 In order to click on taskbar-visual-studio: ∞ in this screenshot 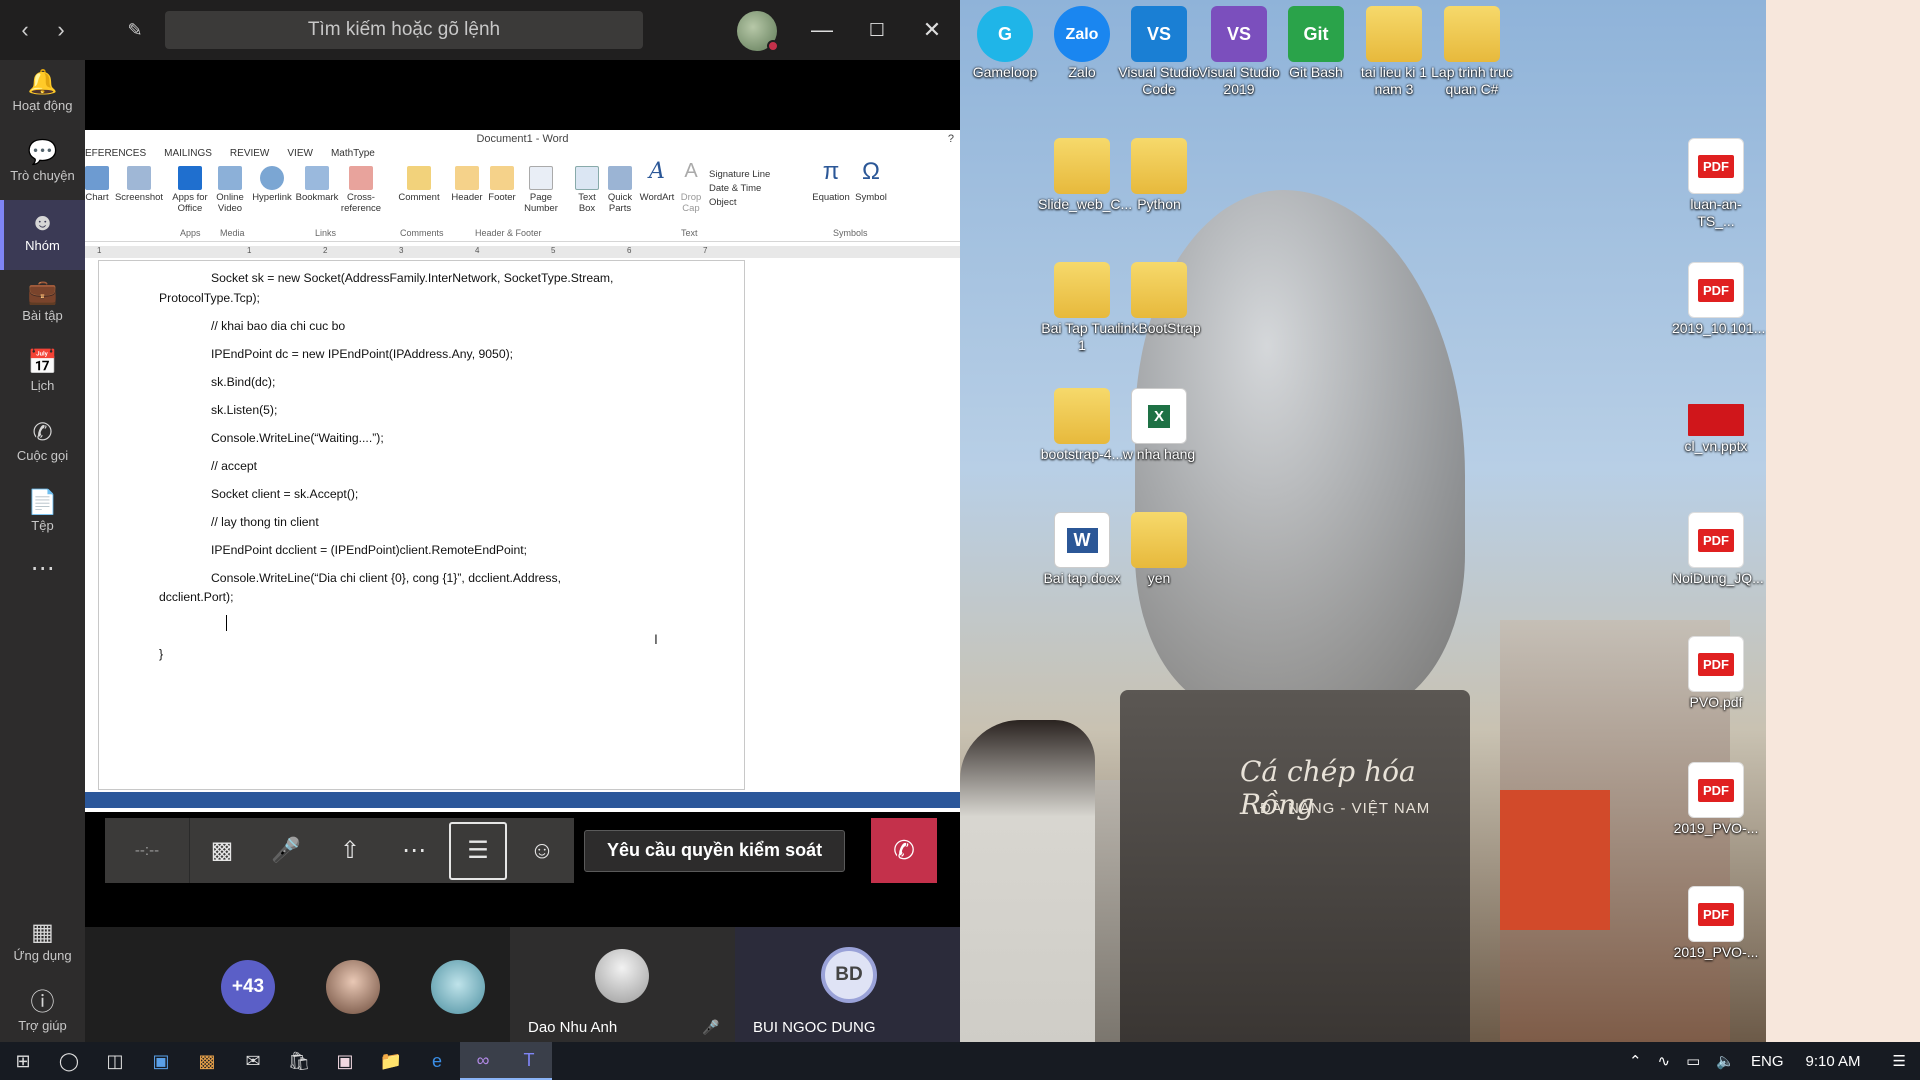, I will do `click(483, 1061)`.